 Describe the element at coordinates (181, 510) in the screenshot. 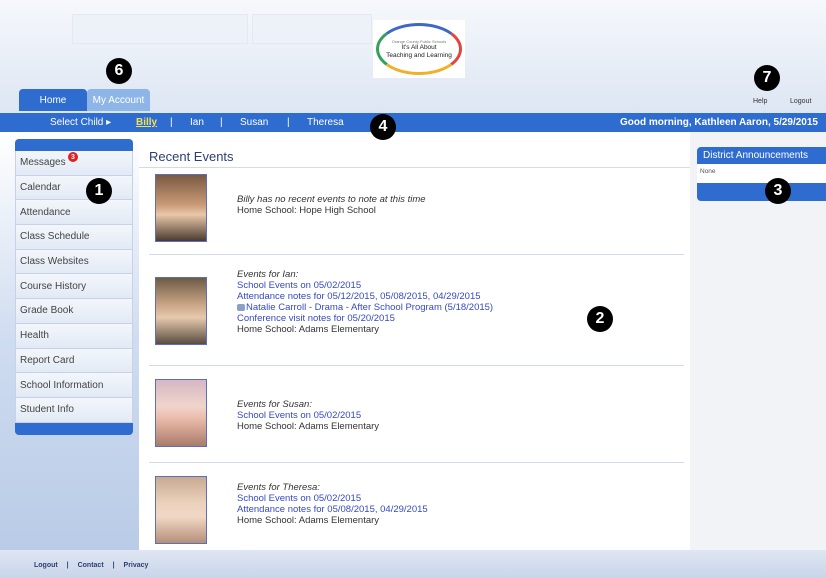

I see `student-photo-theresa` at that location.